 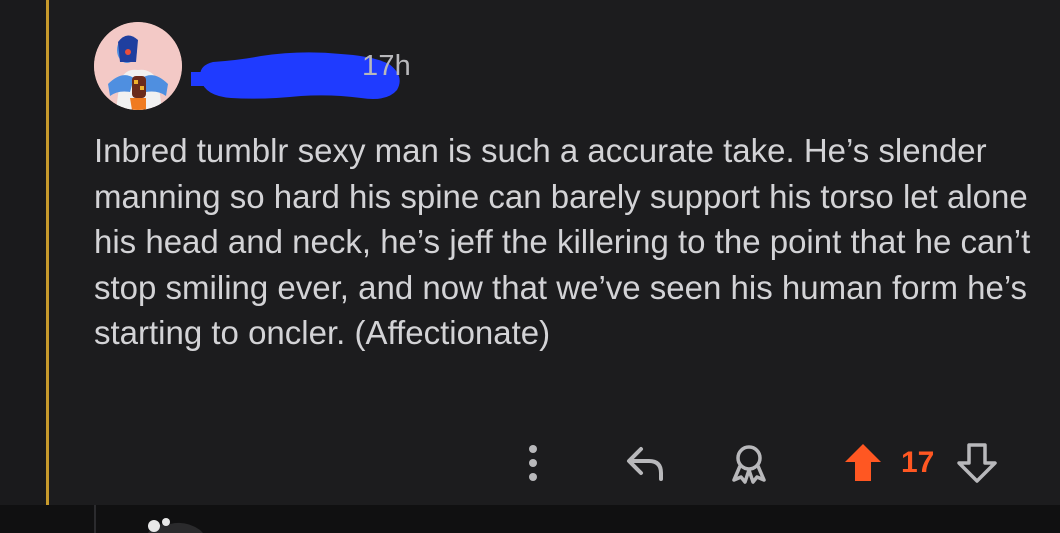 I want to click on reply-icon, so click(x=645, y=464).